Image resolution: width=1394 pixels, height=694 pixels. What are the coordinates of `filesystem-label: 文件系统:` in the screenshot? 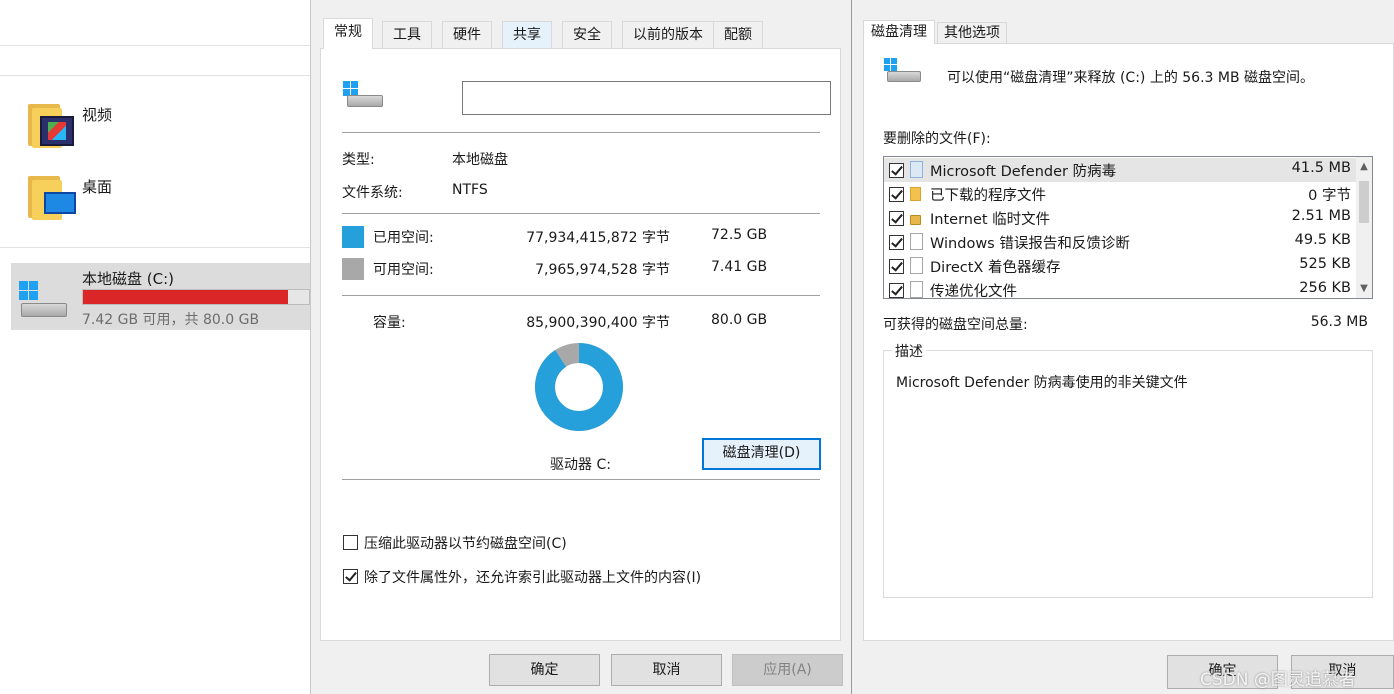 It's located at (372, 193).